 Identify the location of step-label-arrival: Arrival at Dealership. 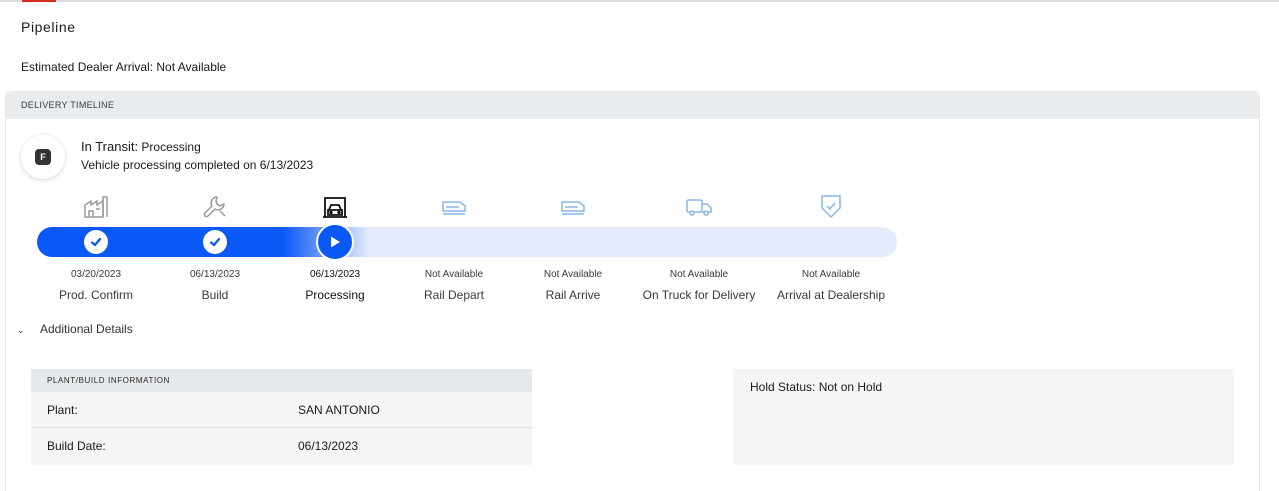
(831, 295).